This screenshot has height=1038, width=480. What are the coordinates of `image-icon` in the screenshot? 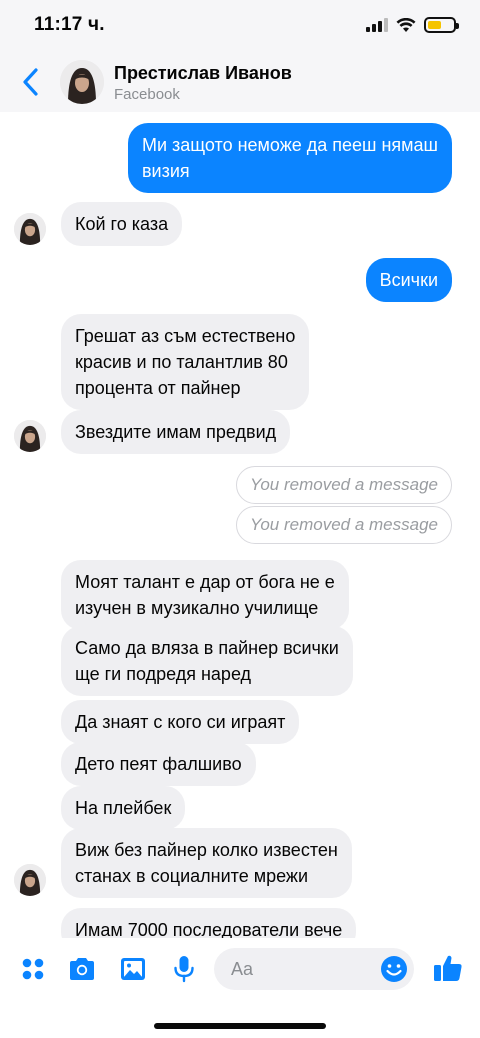 It's located at (133, 969).